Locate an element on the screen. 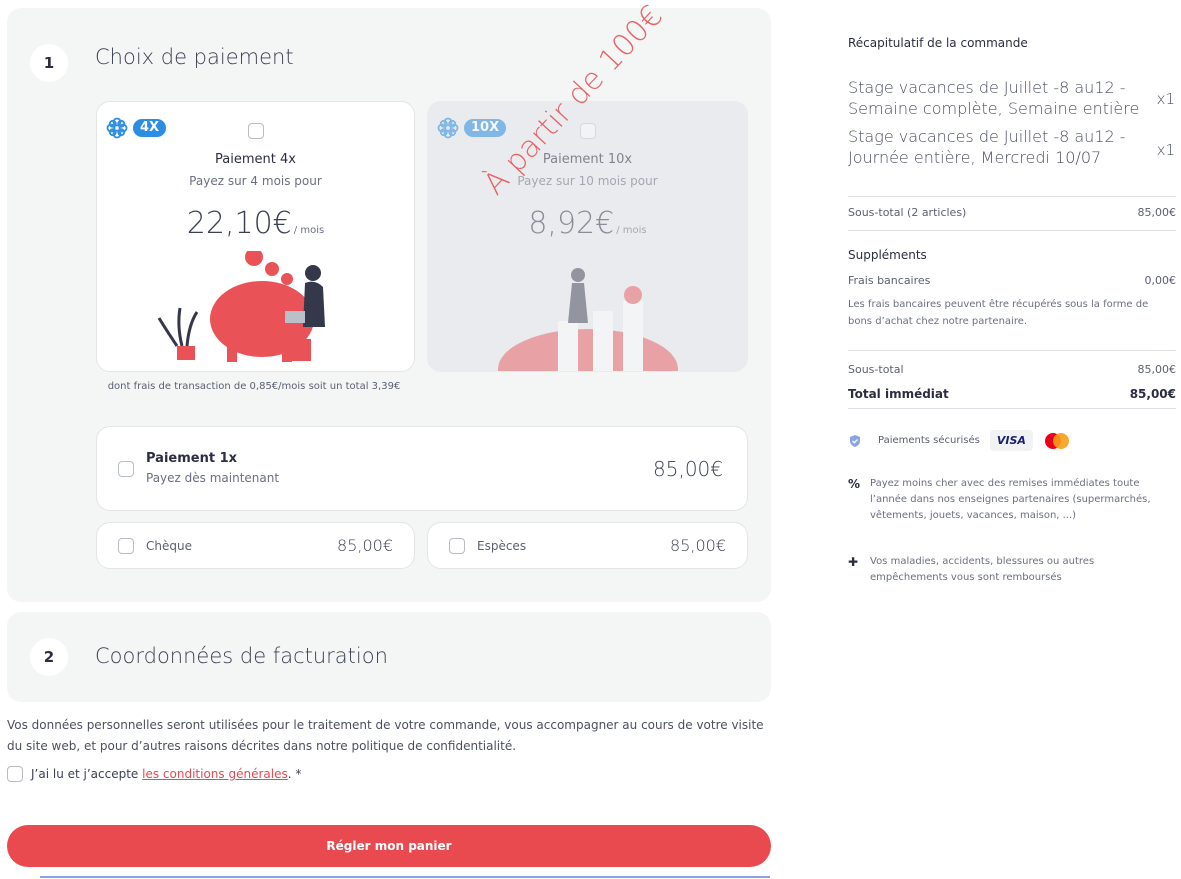 The image size is (1181, 879). total-label: Total immédiat is located at coordinates (898, 394).